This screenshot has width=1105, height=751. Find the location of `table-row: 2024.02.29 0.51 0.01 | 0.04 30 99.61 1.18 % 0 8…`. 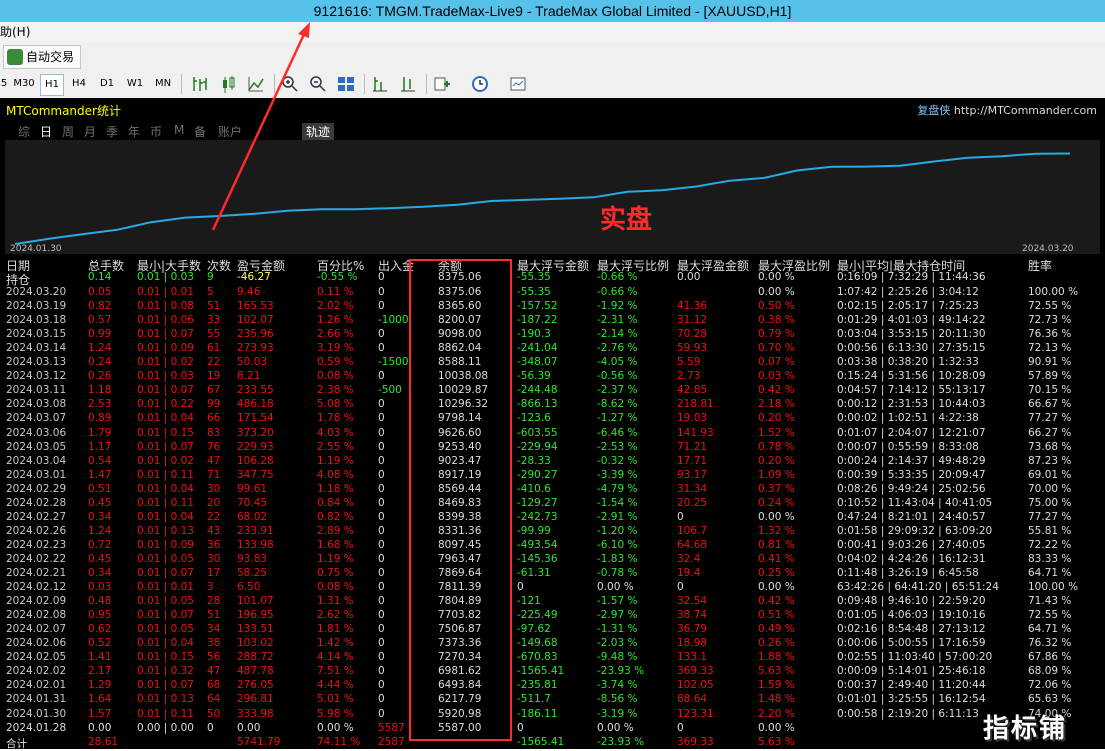

table-row: 2024.02.29 0.51 0.01 | 0.04 30 99.61 1.18 % 0 8… is located at coordinates (552, 490).